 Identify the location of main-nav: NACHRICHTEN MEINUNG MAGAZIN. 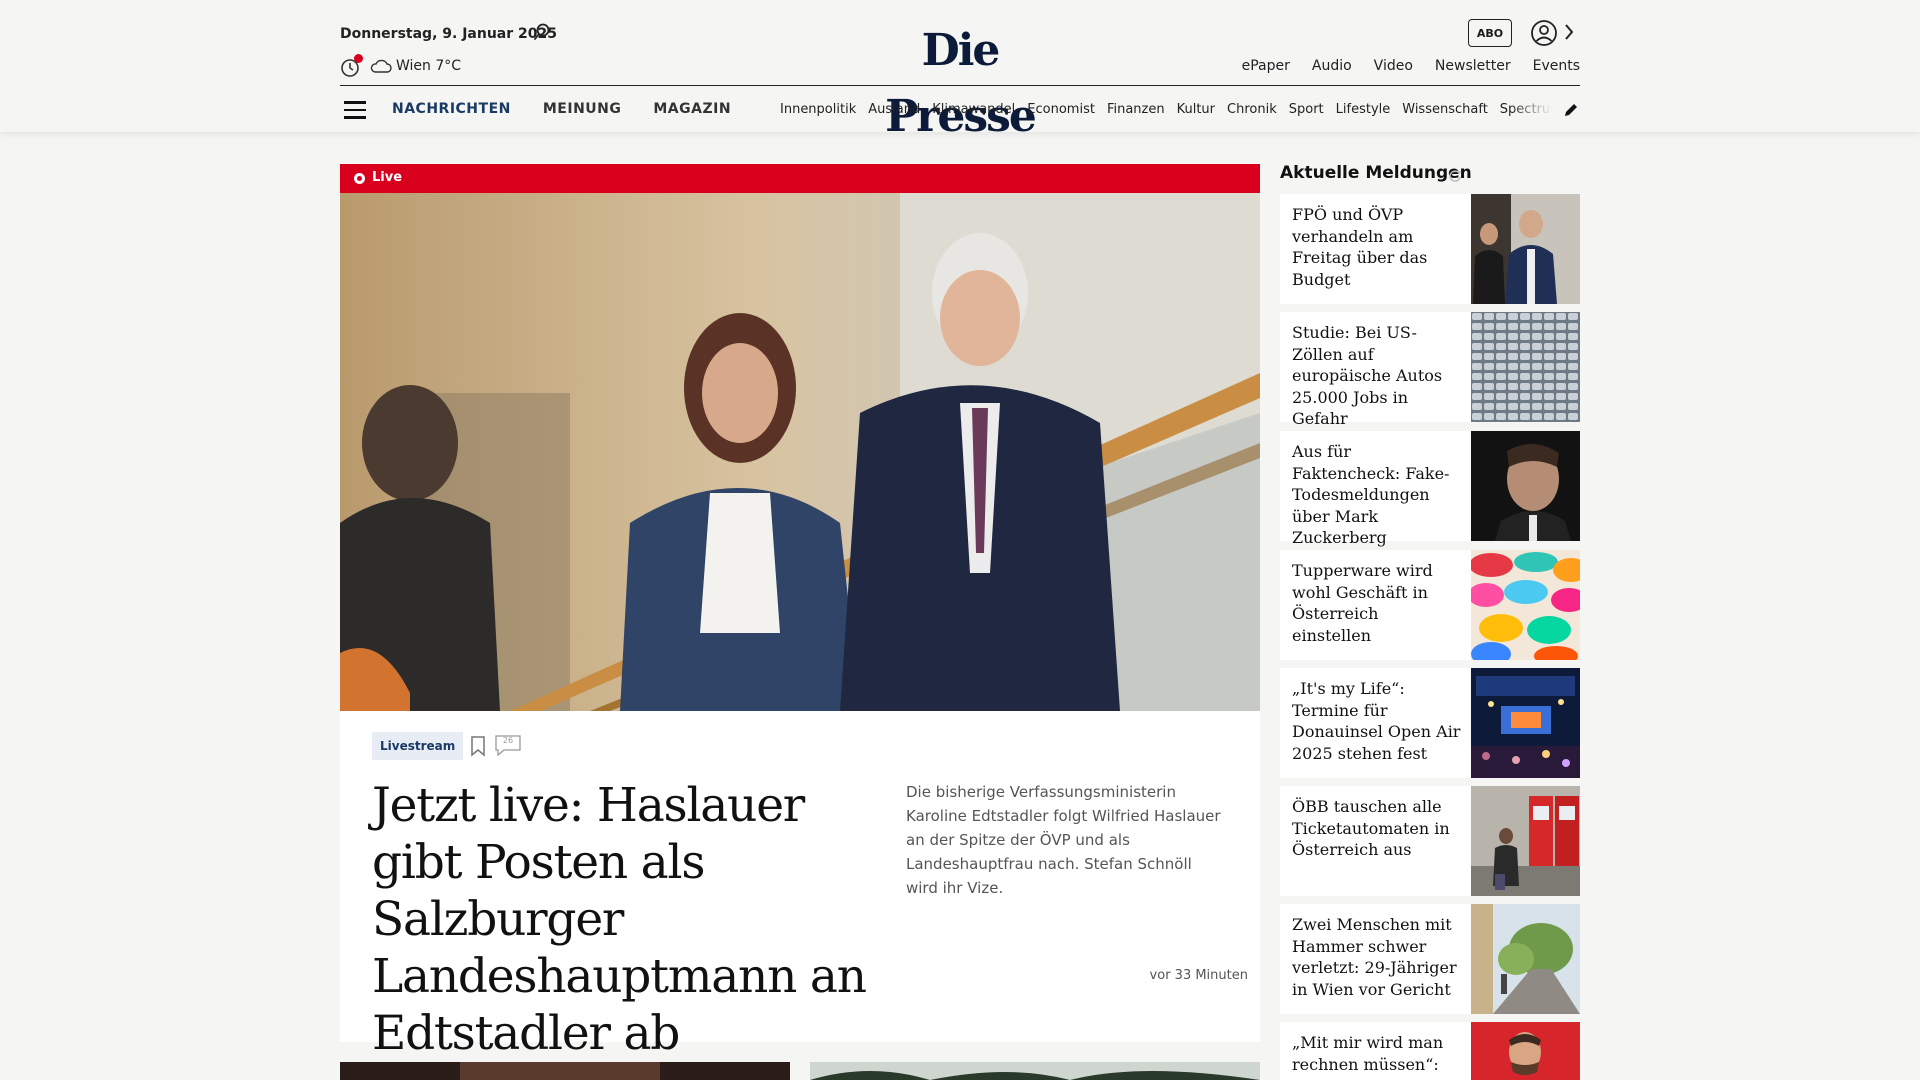
(561, 109).